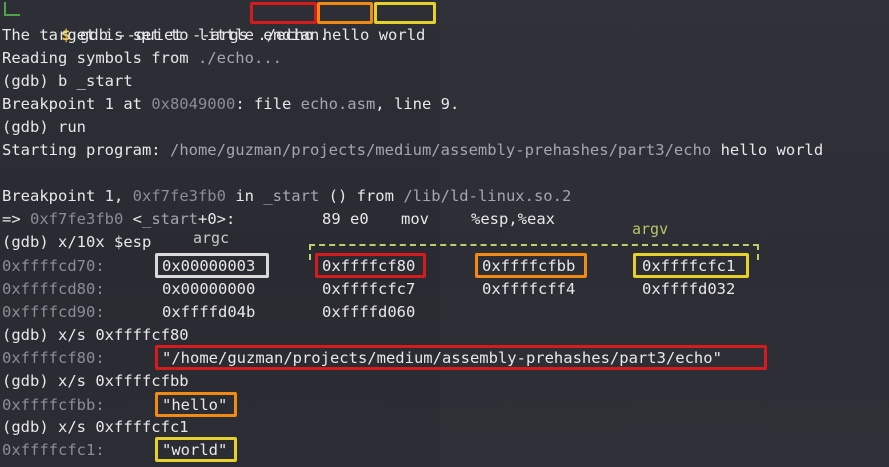  I want to click on arg-hello: hello, so click(346, 35).